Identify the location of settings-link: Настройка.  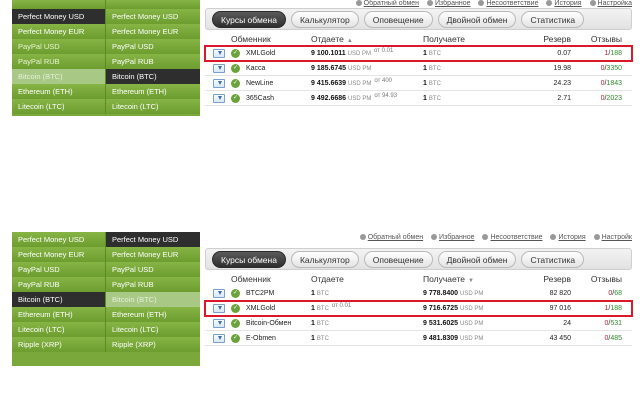
(610, 3).